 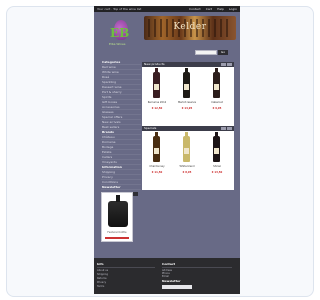 I want to click on footer-col-title: Contact, so click(x=169, y=264).